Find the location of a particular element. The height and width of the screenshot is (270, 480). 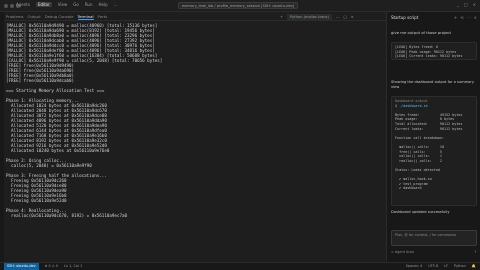

status-item: Spaces: 4 is located at coordinates (414, 266).